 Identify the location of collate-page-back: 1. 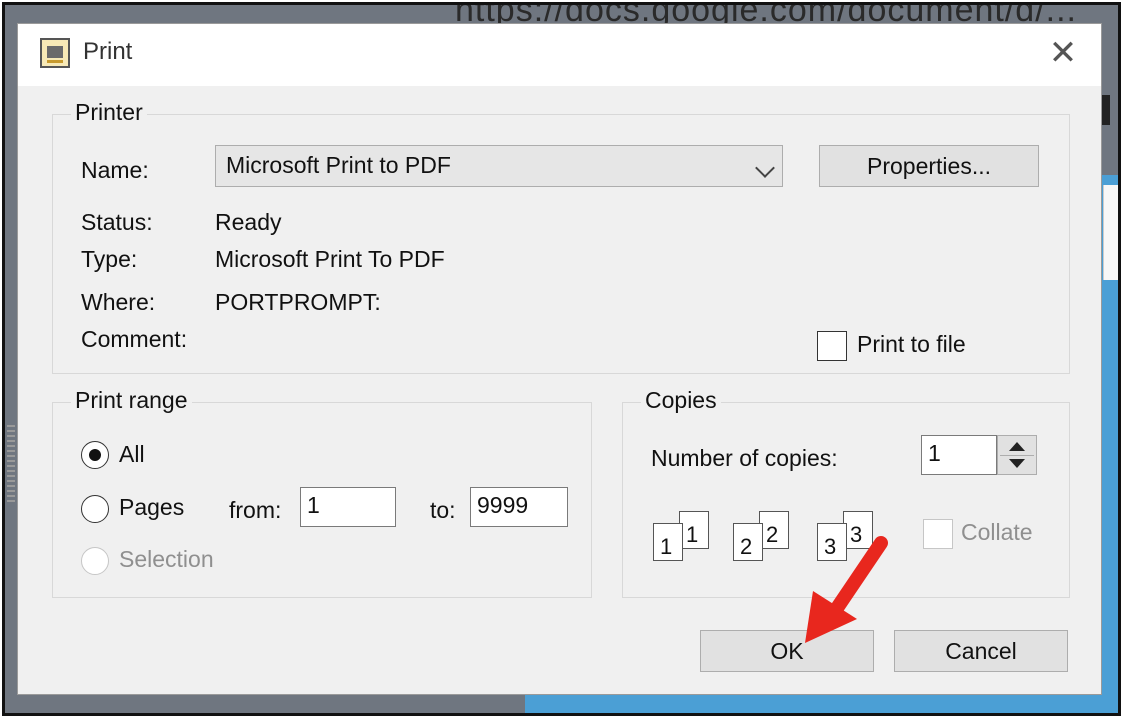
(694, 530).